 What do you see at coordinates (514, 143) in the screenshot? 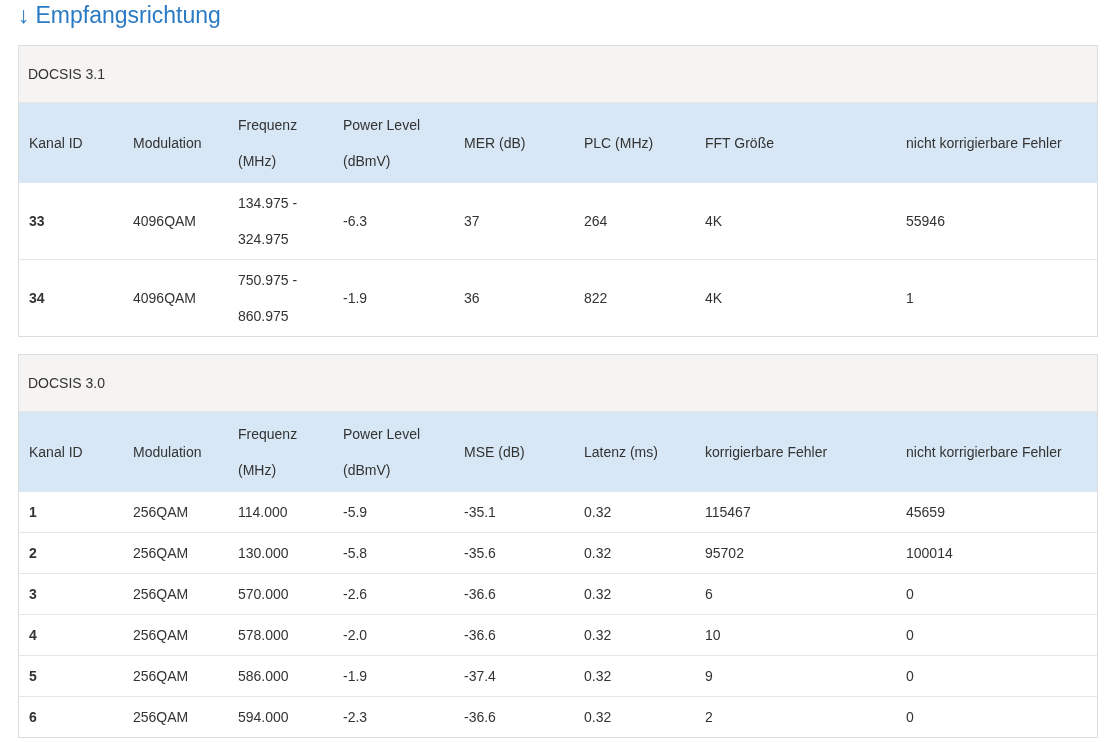
I see `column-header: MER (dB)` at bounding box center [514, 143].